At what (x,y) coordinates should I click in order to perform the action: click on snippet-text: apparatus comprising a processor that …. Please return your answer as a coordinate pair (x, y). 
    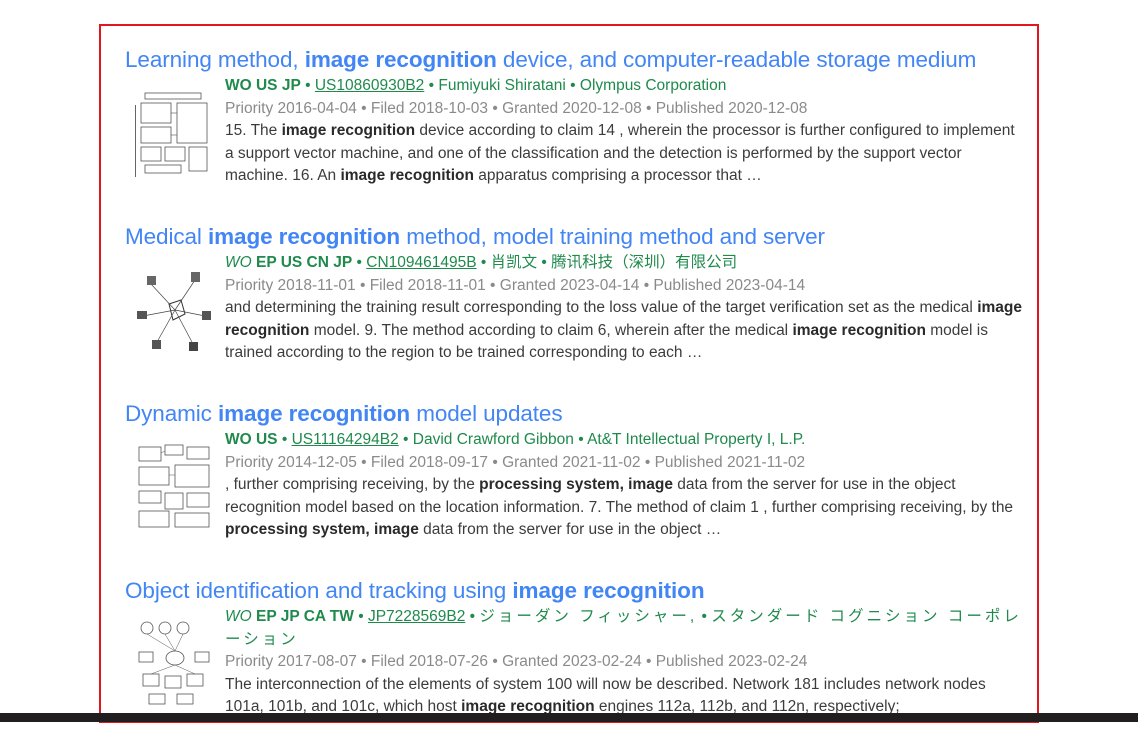
    Looking at the image, I should click on (617, 175).